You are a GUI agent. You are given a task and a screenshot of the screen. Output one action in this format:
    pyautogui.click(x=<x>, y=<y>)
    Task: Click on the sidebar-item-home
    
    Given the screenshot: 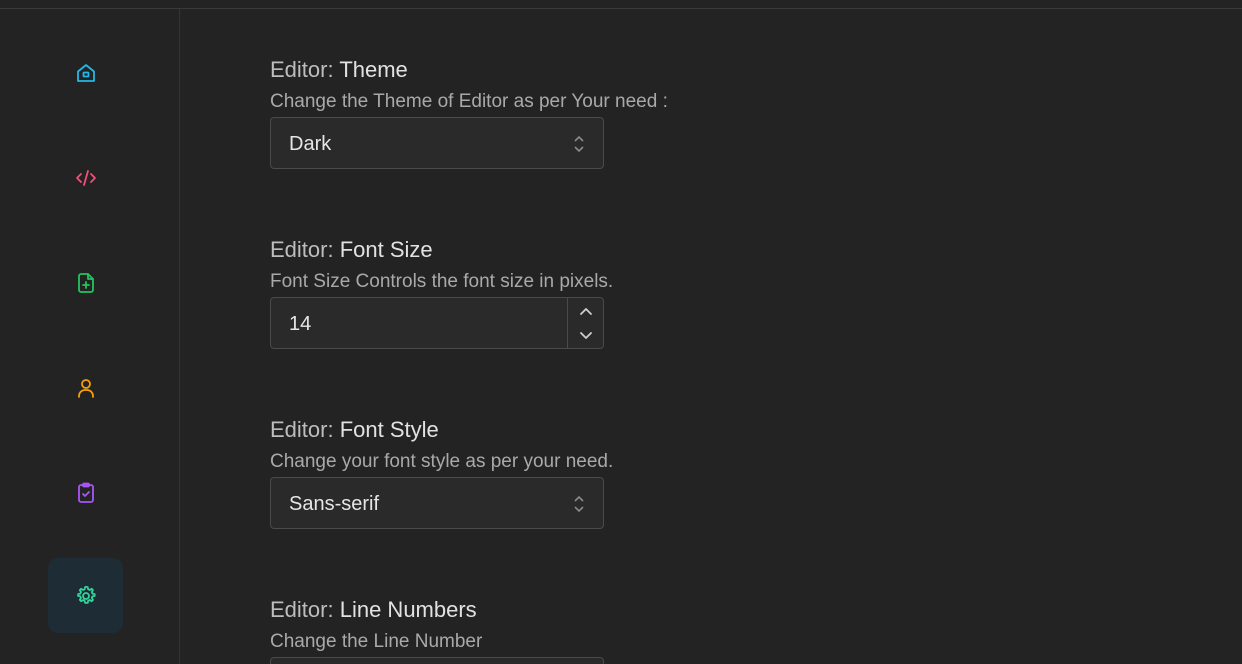 What is the action you would take?
    pyautogui.click(x=85, y=72)
    